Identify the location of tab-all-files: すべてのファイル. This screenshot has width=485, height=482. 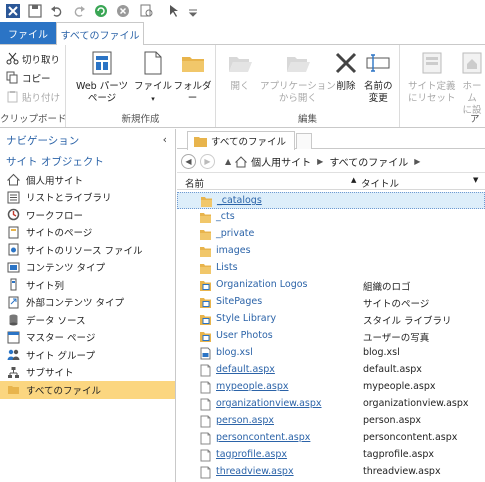
(100, 33).